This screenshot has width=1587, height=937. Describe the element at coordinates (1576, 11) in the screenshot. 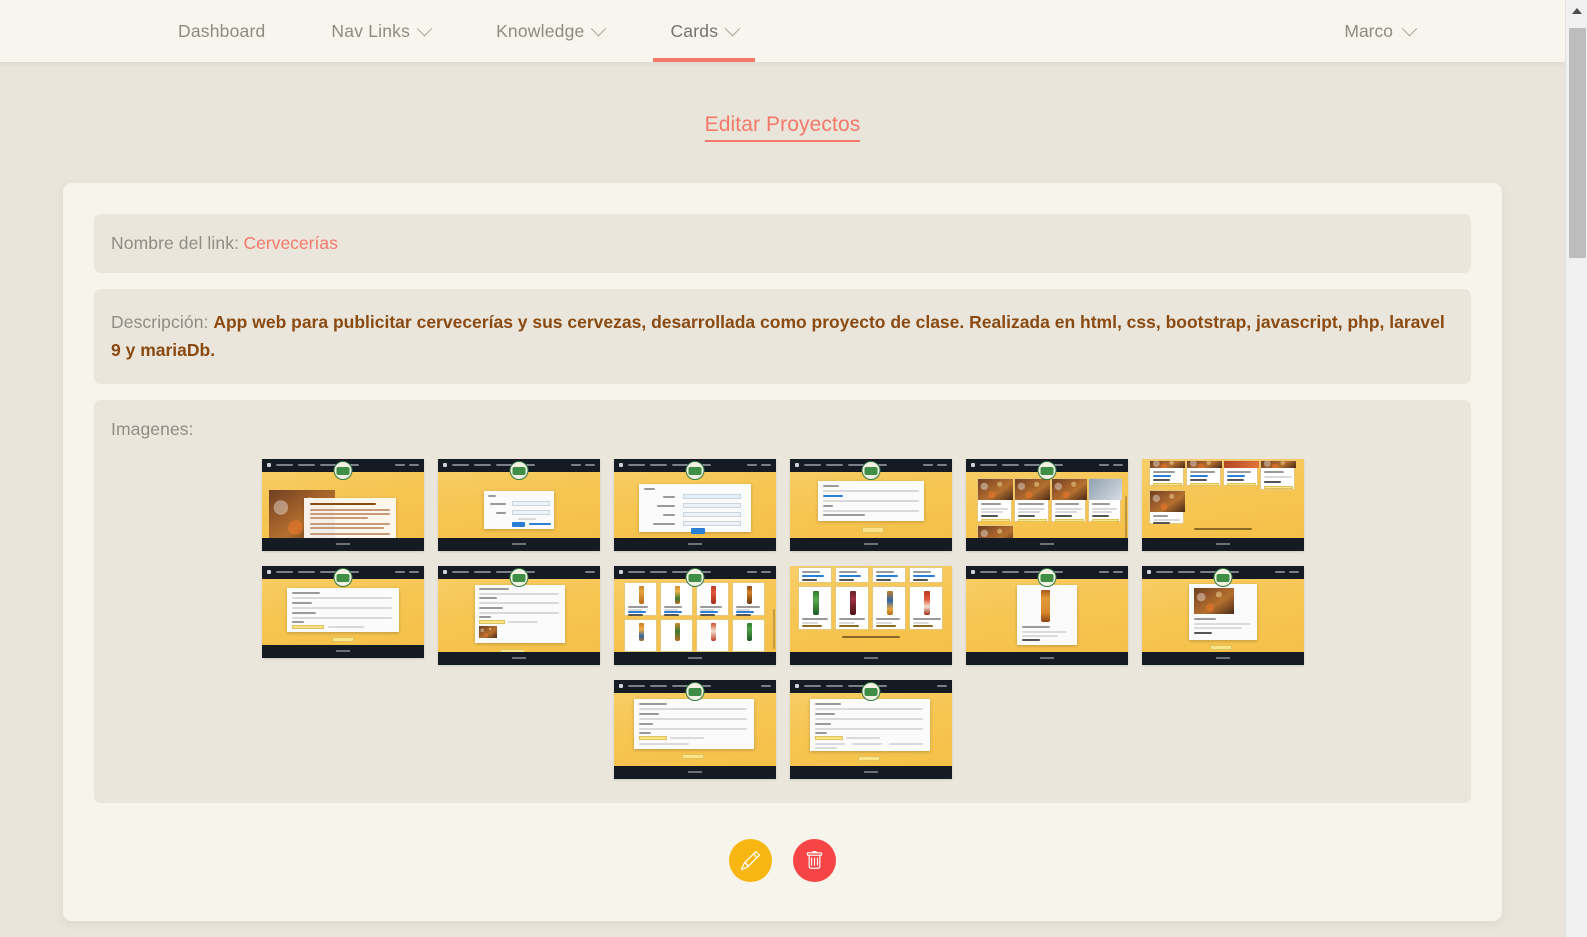

I see `scrollbar-up-arrow-icon` at that location.